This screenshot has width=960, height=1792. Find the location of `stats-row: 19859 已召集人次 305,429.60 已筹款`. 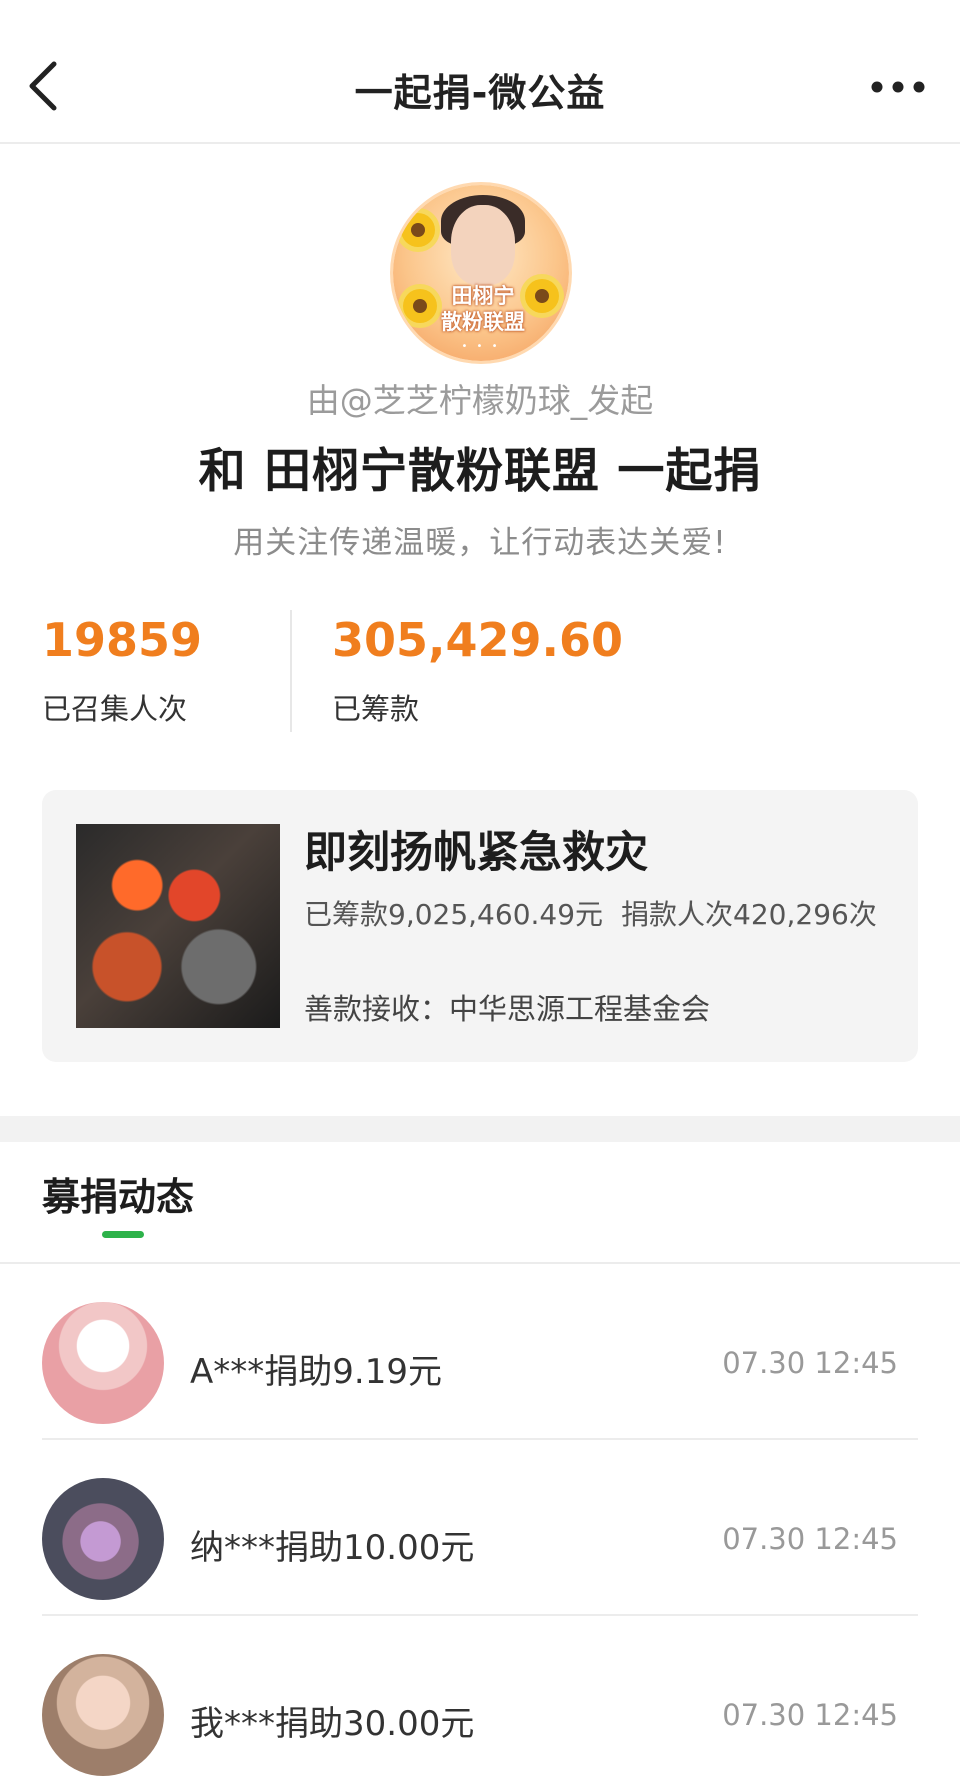

stats-row: 19859 已召集人次 305,429.60 已筹款 is located at coordinates (480, 675).